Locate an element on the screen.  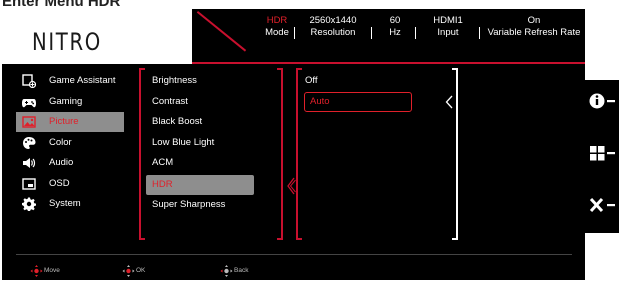
menu-item-label: OSD is located at coordinates (59, 183).